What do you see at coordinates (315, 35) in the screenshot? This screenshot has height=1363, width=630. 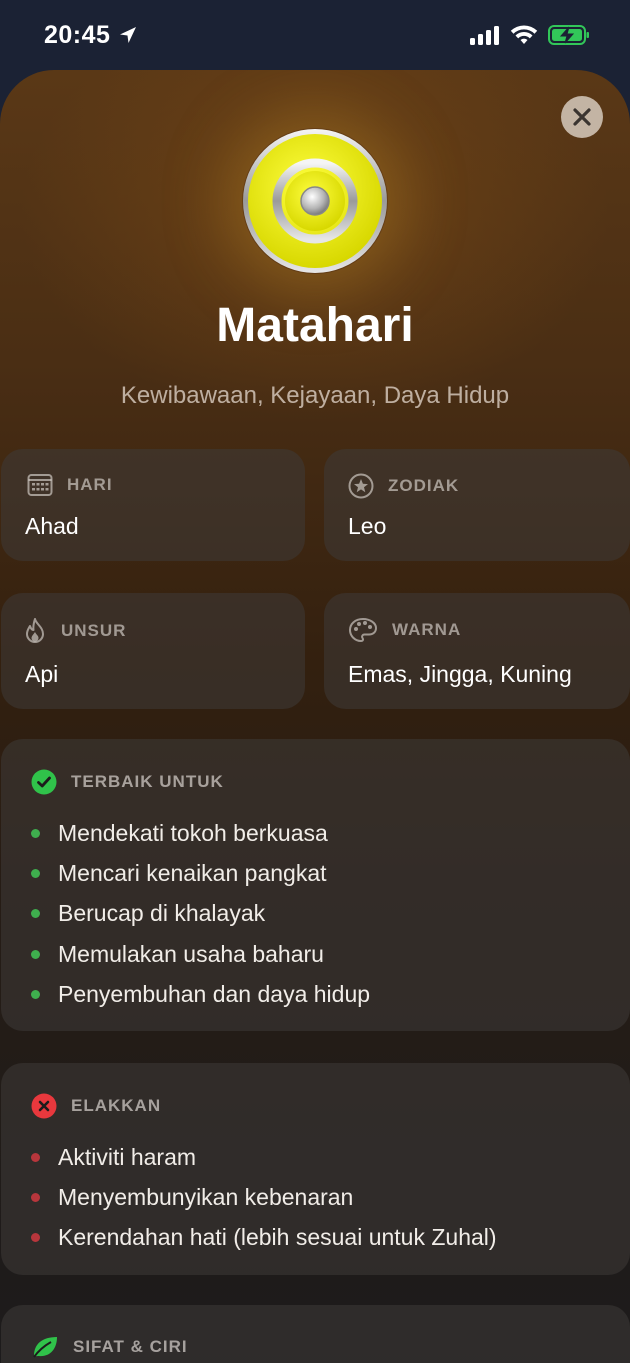 I see `status-bar: 20:45` at bounding box center [315, 35].